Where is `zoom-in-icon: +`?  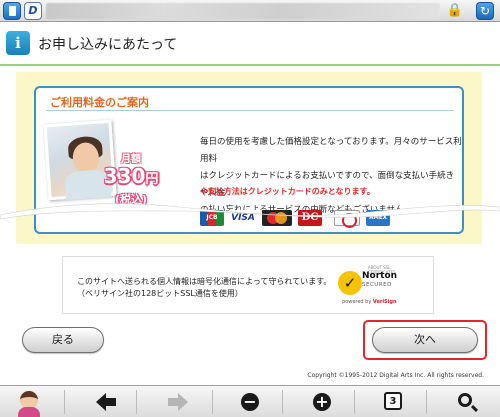
zoom-in-icon: + is located at coordinates (322, 401).